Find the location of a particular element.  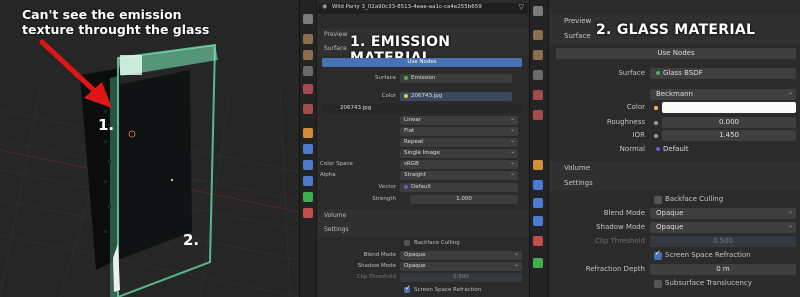

vector-label: Vector is located at coordinates (387, 187).